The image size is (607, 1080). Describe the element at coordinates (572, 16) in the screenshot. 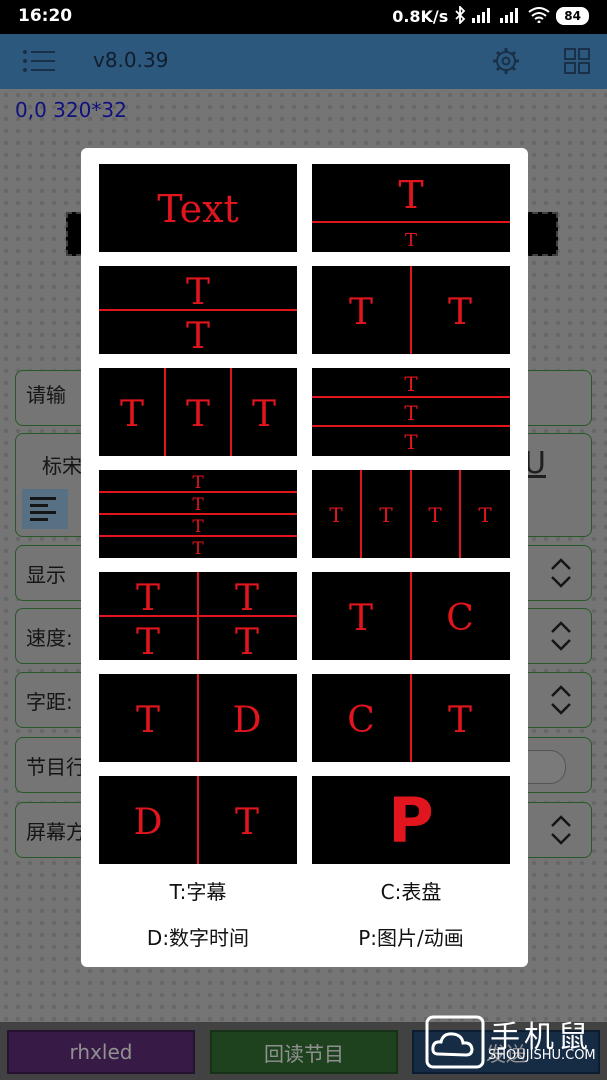

I see `battery-indicator: 84` at that location.